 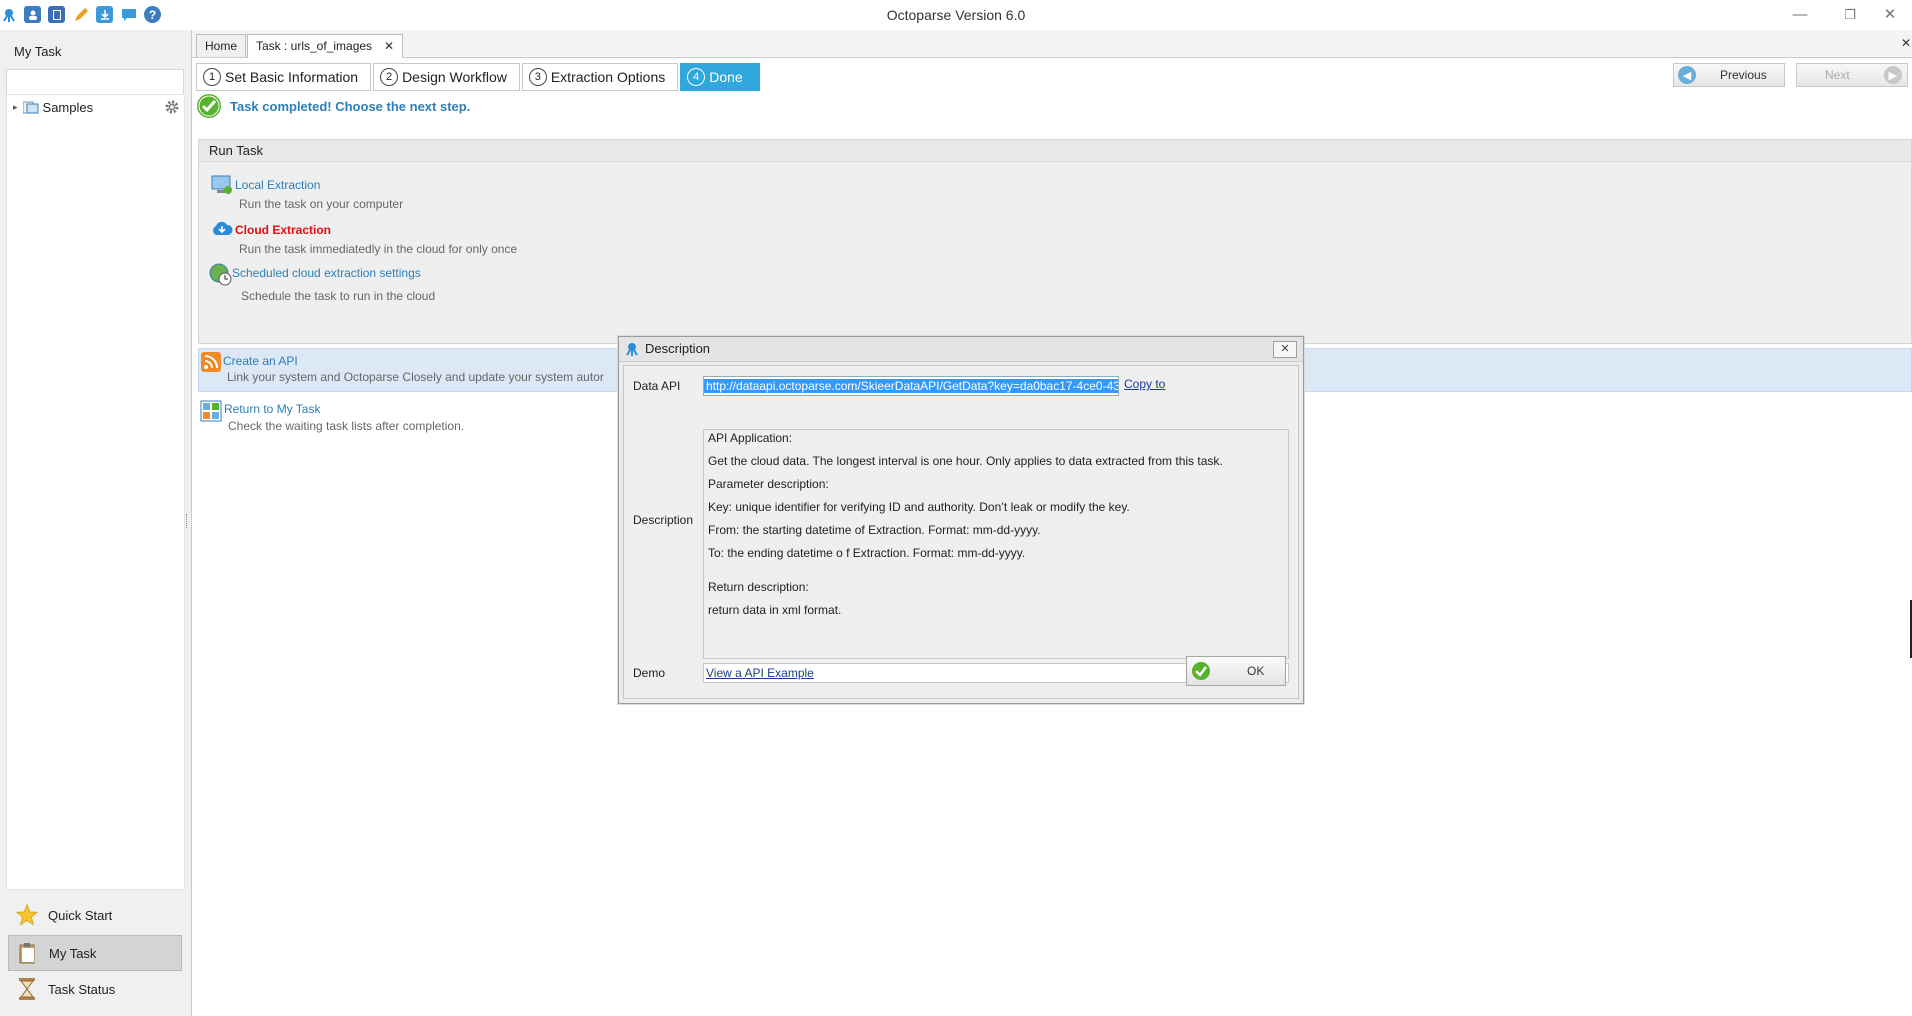 I want to click on scheduled-clock-icon, so click(x=220, y=274).